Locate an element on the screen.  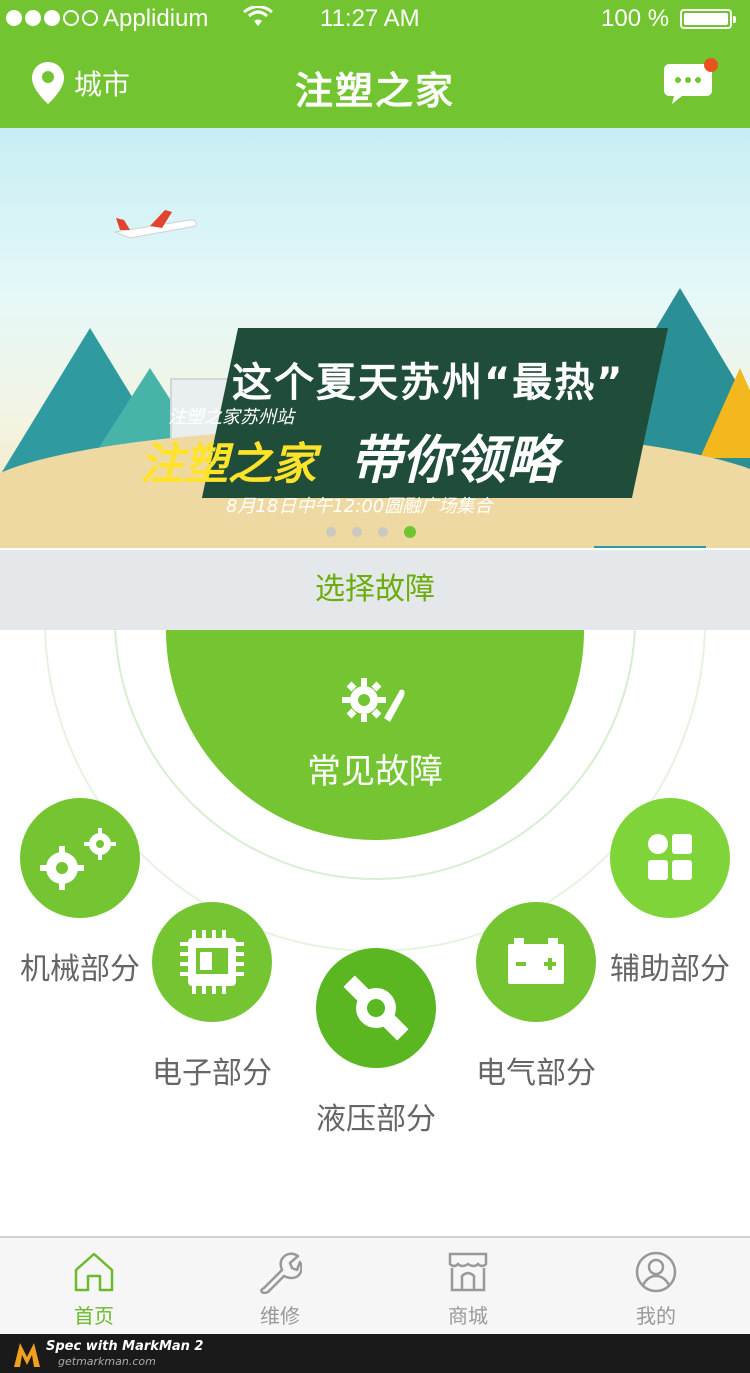
tab-bar: 首页 维修 商城 我的 is located at coordinates (375, 1285).